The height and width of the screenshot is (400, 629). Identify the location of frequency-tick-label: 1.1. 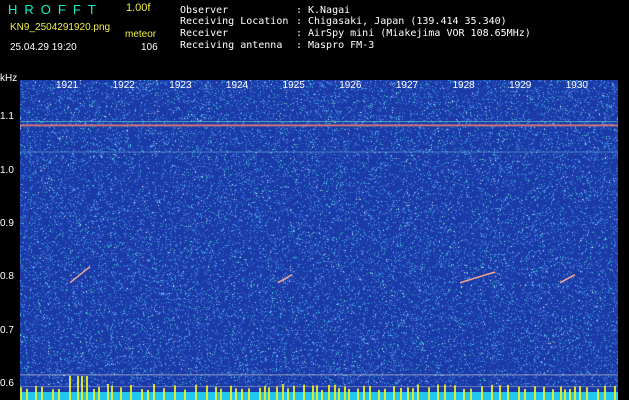
(7, 117).